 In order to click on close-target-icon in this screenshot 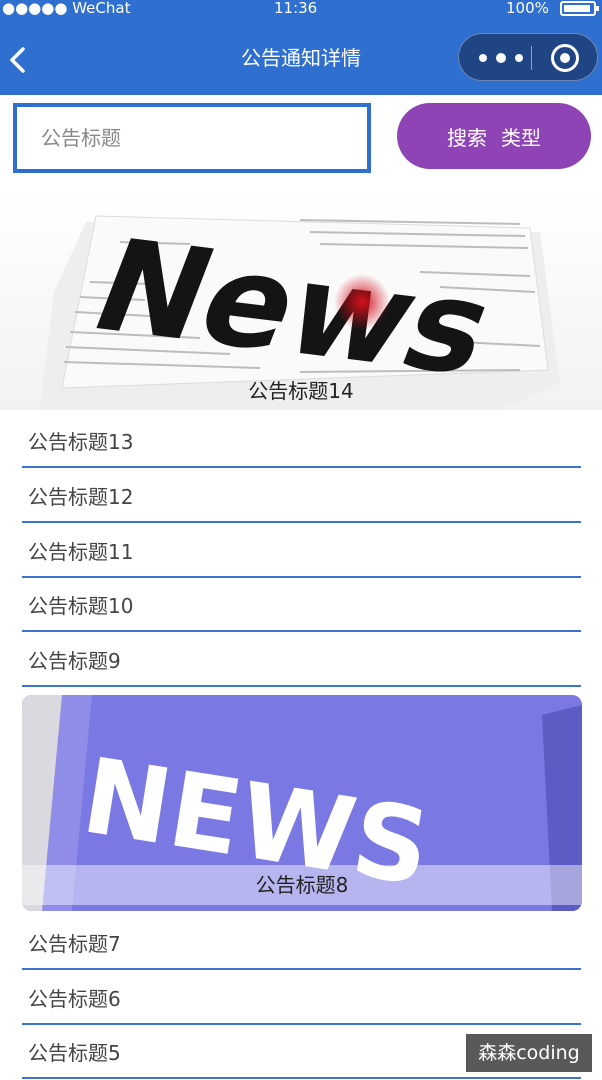, I will do `click(565, 58)`.